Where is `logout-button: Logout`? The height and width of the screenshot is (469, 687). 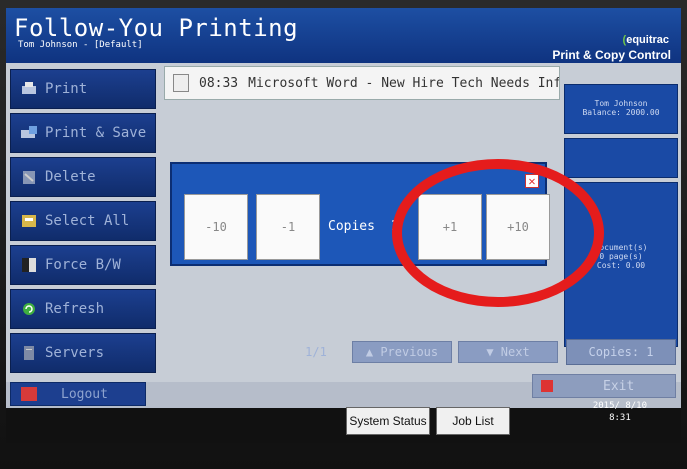 logout-button: Logout is located at coordinates (78, 394).